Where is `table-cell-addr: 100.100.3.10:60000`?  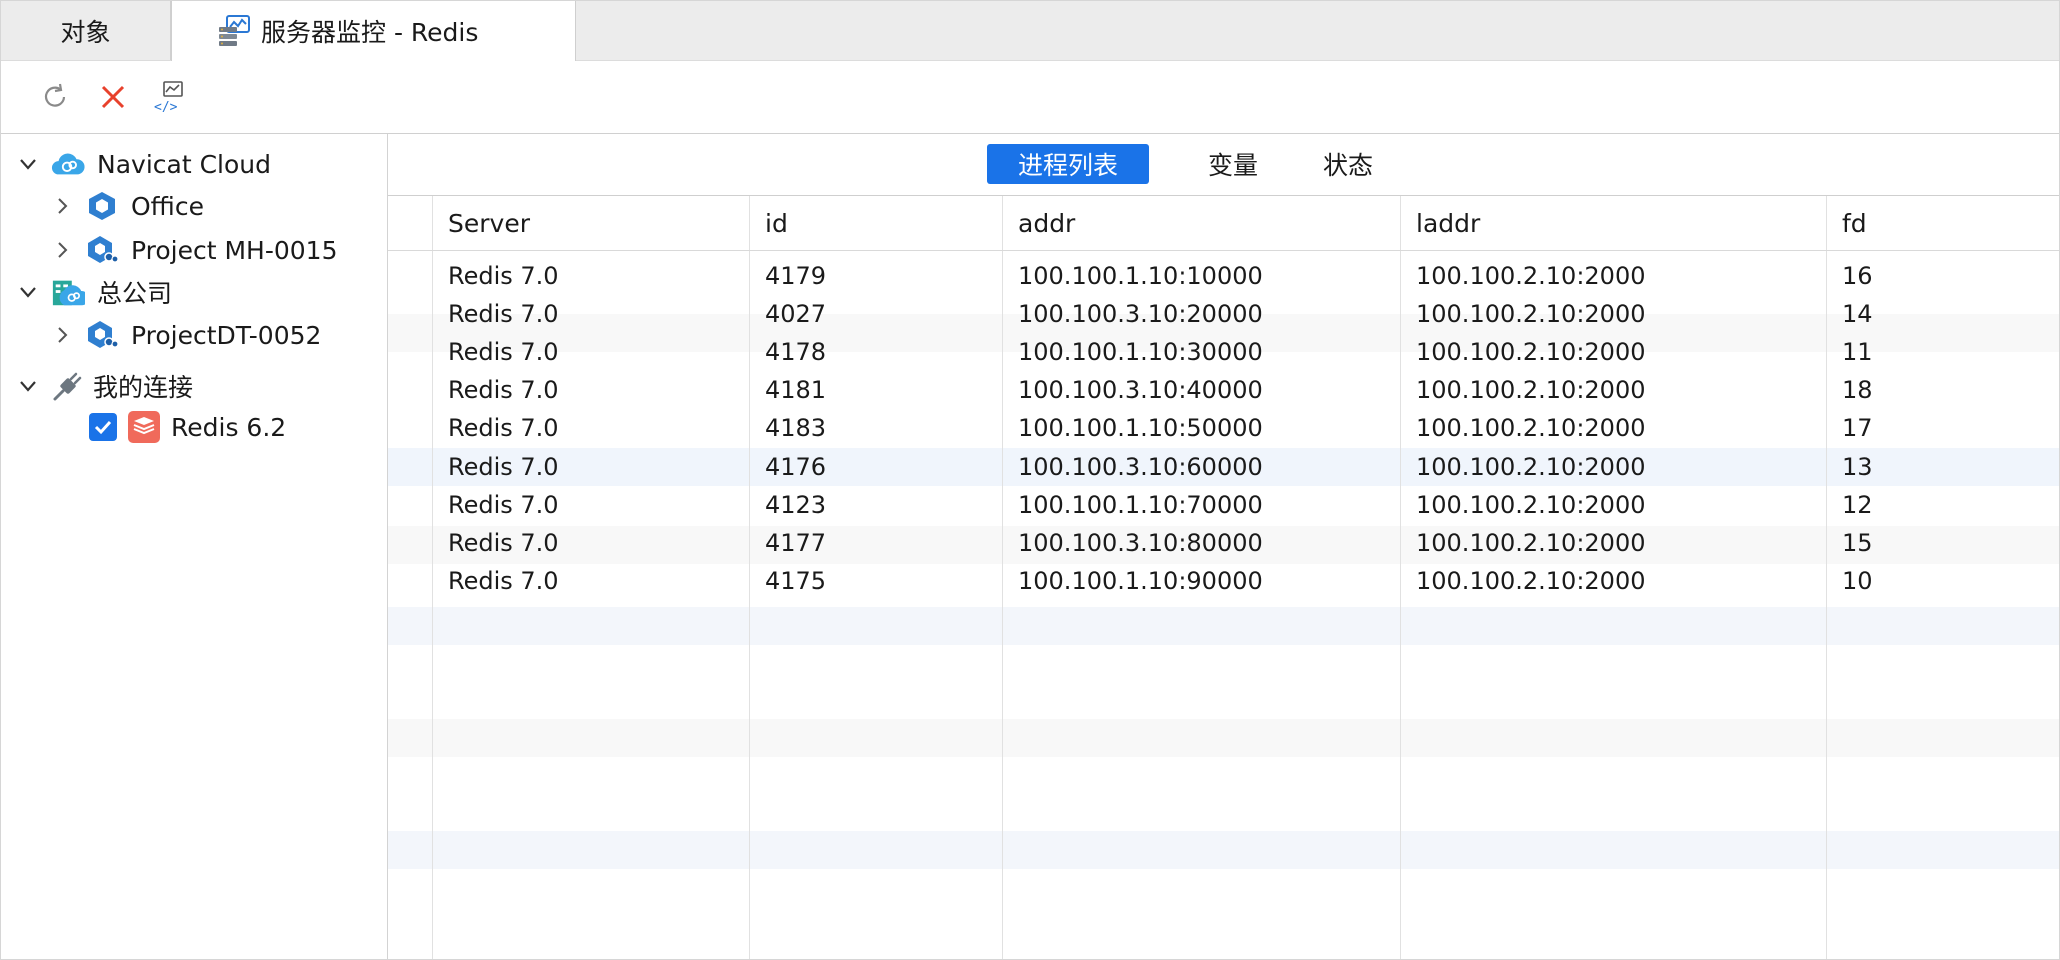
table-cell-addr: 100.100.3.10:60000 is located at coordinates (1201, 467).